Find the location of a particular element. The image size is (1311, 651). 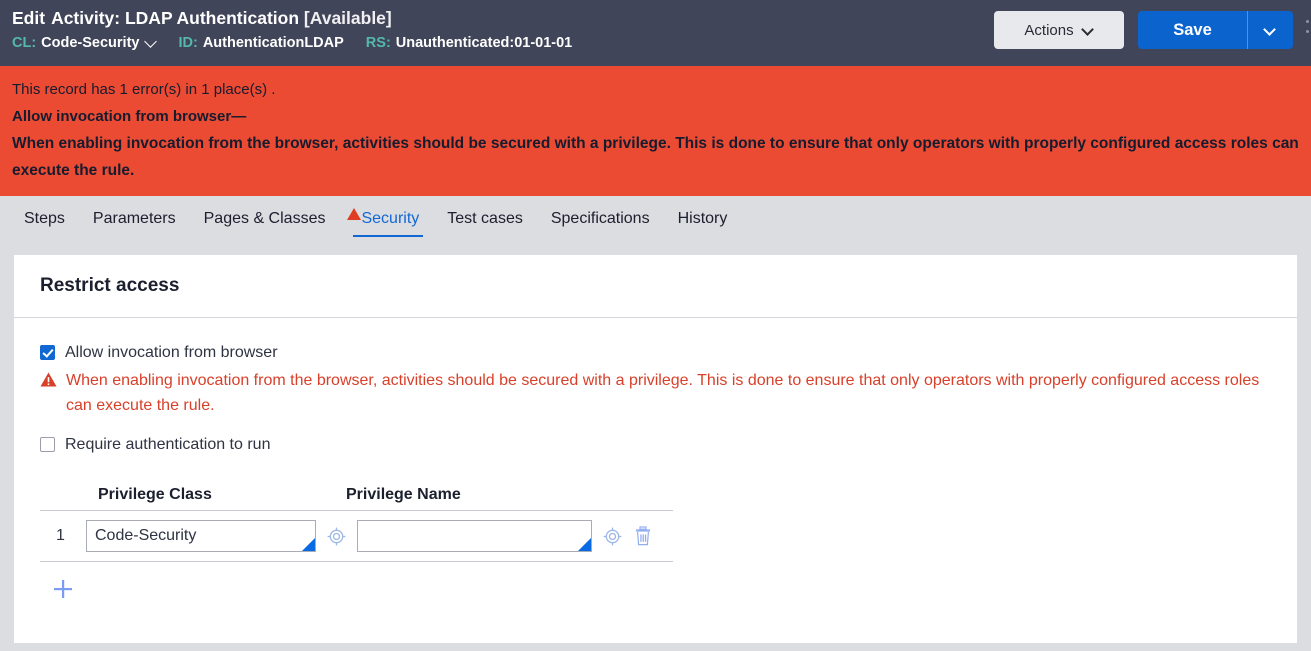

save-button: Save is located at coordinates (1192, 30).